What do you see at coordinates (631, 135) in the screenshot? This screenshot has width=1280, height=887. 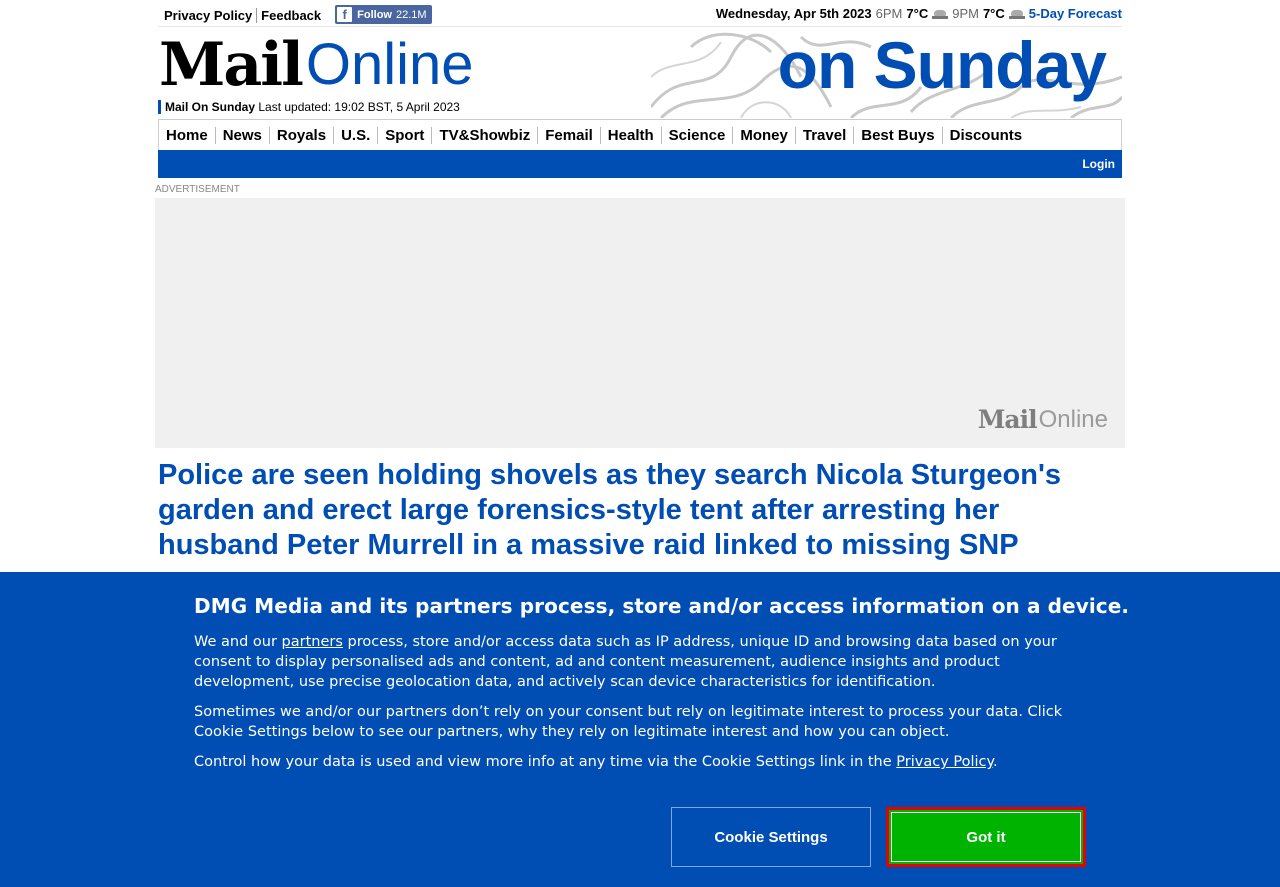 I see `nav-item-health: Health` at bounding box center [631, 135].